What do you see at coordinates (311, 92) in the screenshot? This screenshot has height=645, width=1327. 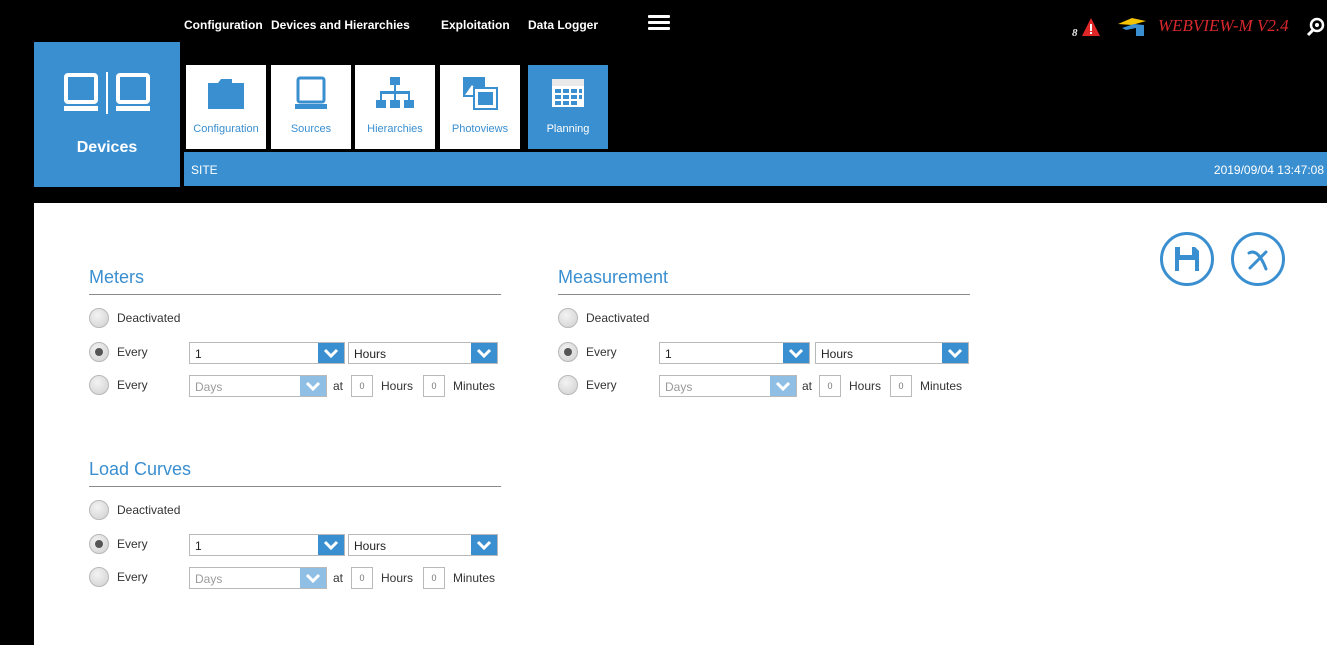 I see `monitor-icon` at bounding box center [311, 92].